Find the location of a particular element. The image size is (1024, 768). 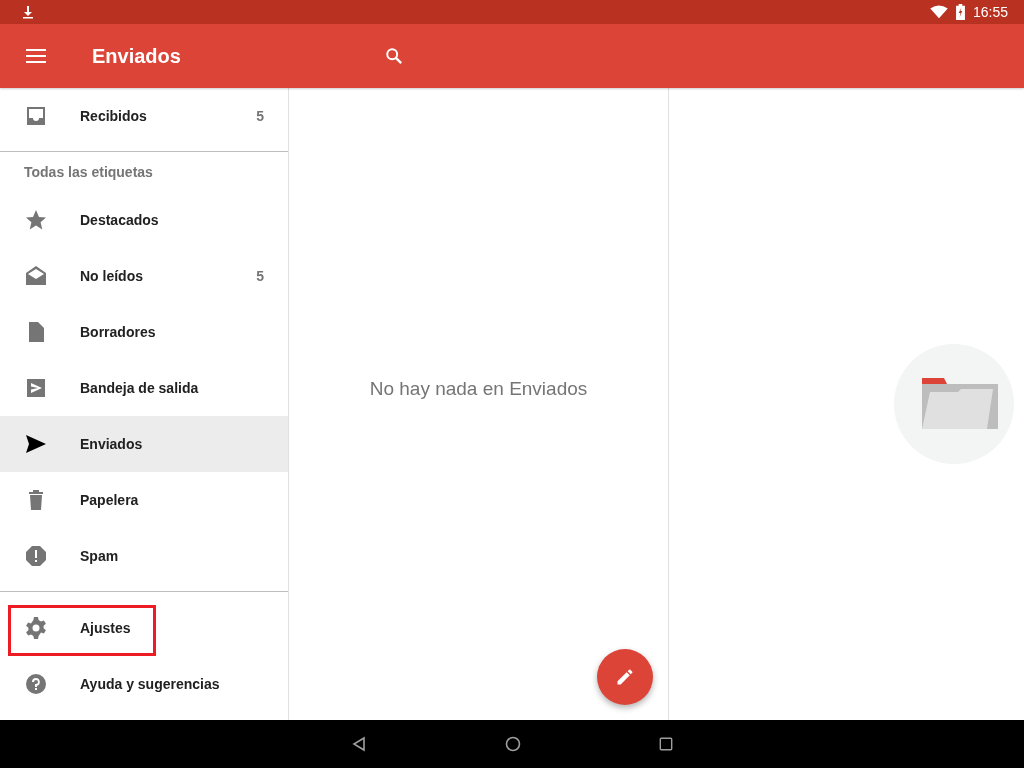

star-icon is located at coordinates (36, 220).